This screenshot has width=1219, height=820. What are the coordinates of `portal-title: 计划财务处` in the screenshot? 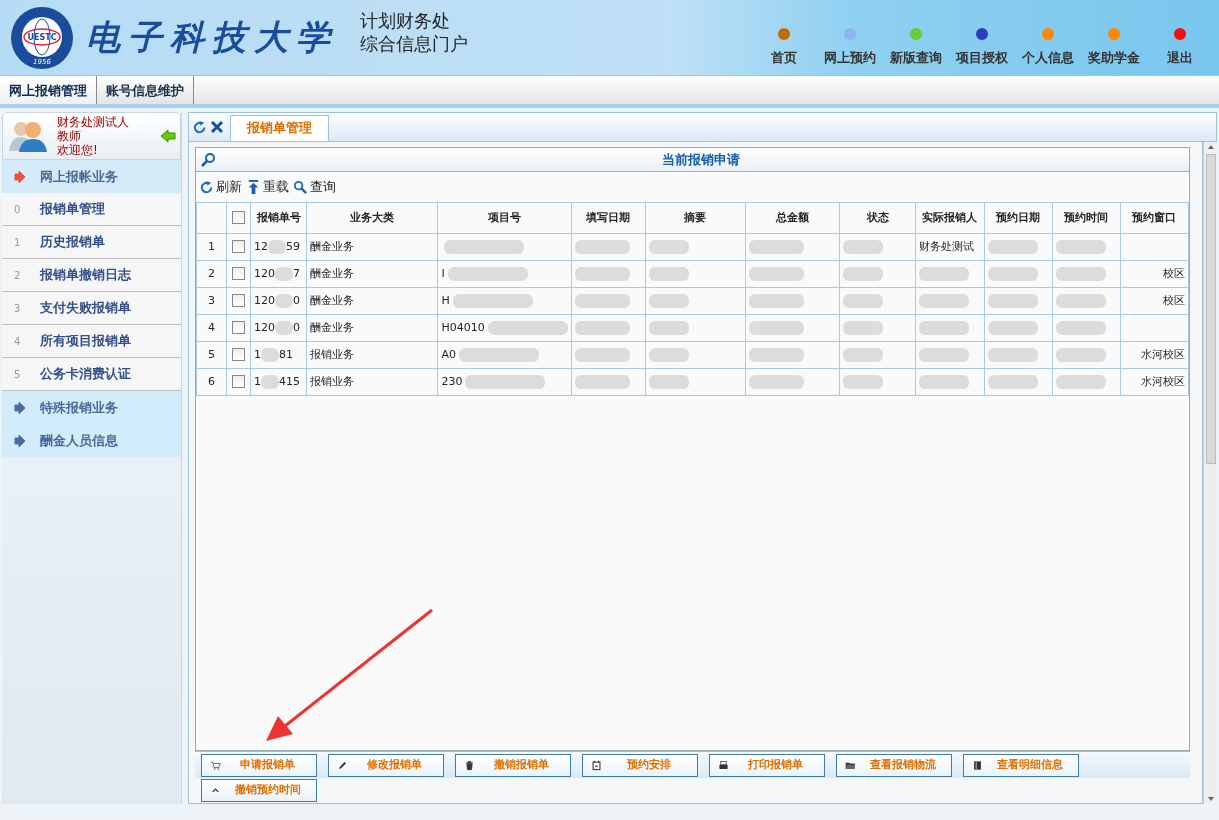 It's located at (405, 20).